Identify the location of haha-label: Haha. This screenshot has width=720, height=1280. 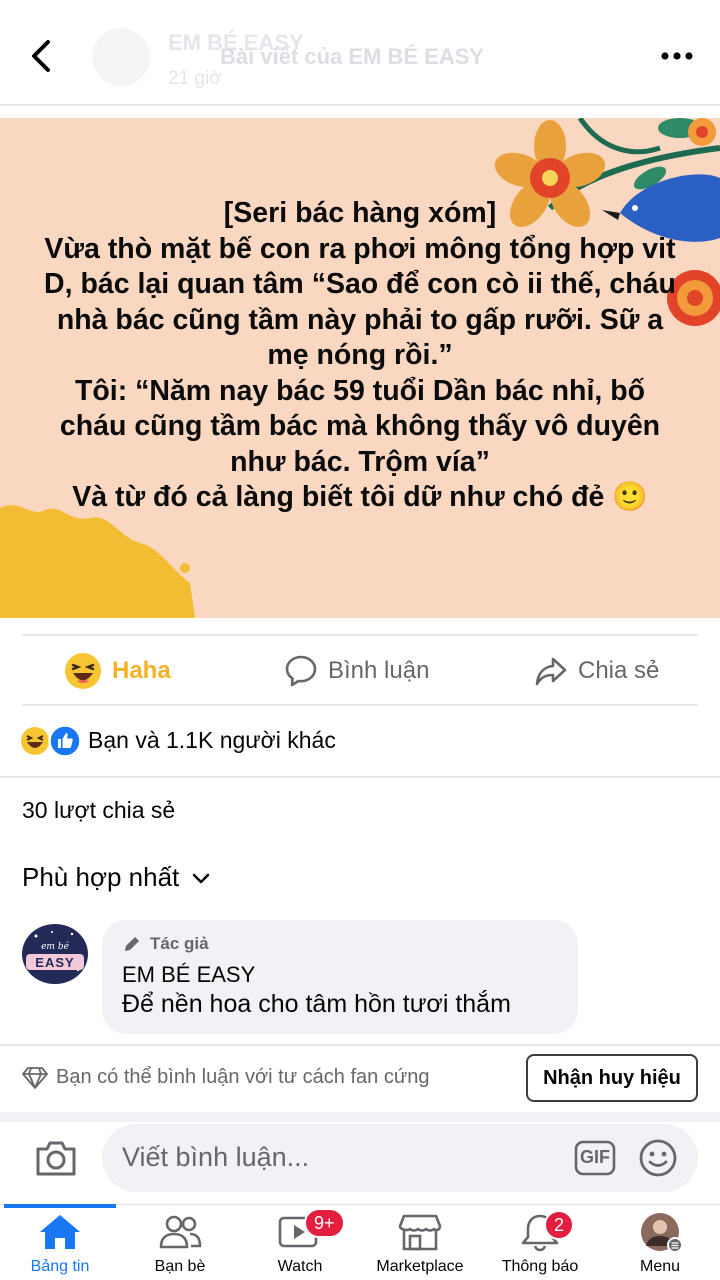
(141, 670).